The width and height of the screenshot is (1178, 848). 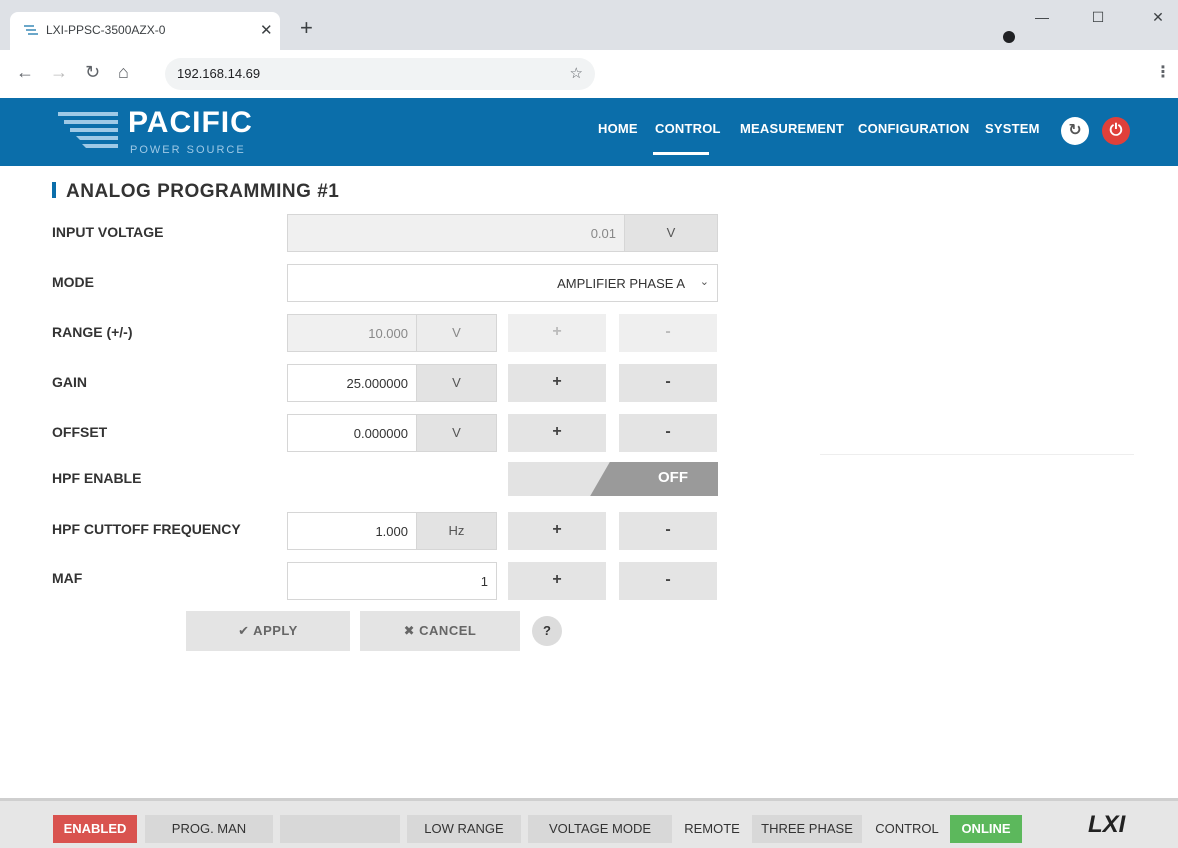 I want to click on maximize-icon: ☐, so click(x=1098, y=17).